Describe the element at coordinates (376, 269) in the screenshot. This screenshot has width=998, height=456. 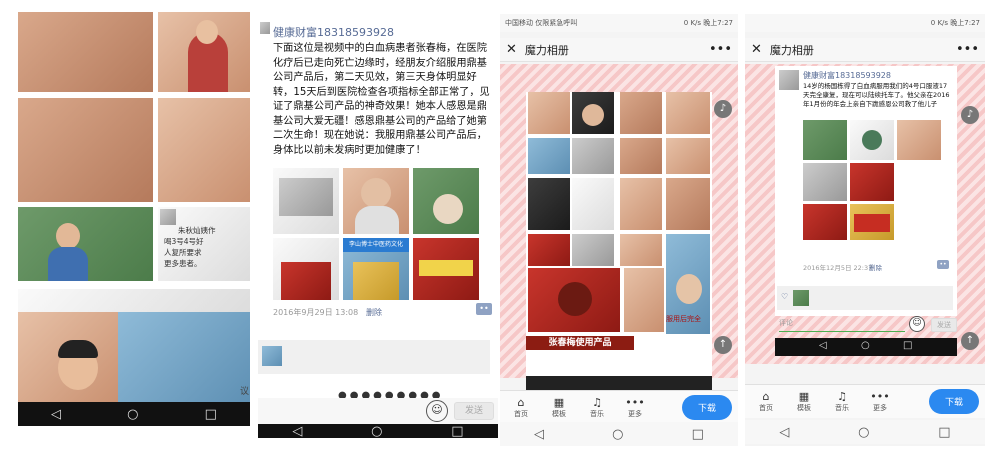
I see `grid-image-5: 李山博士中医药文化` at that location.